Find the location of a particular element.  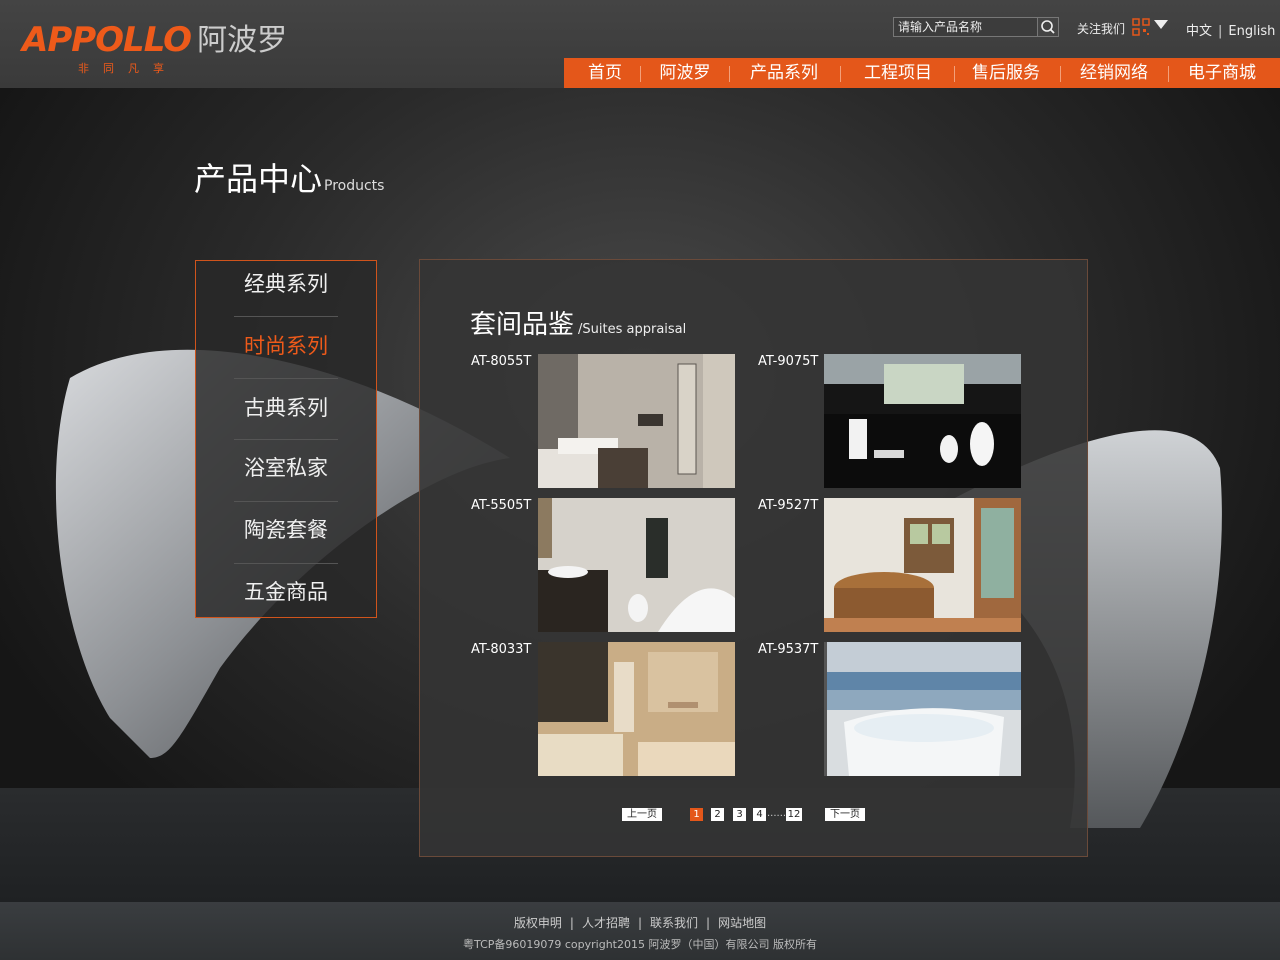

panel-title-en: /Suites appraisal is located at coordinates (632, 329).